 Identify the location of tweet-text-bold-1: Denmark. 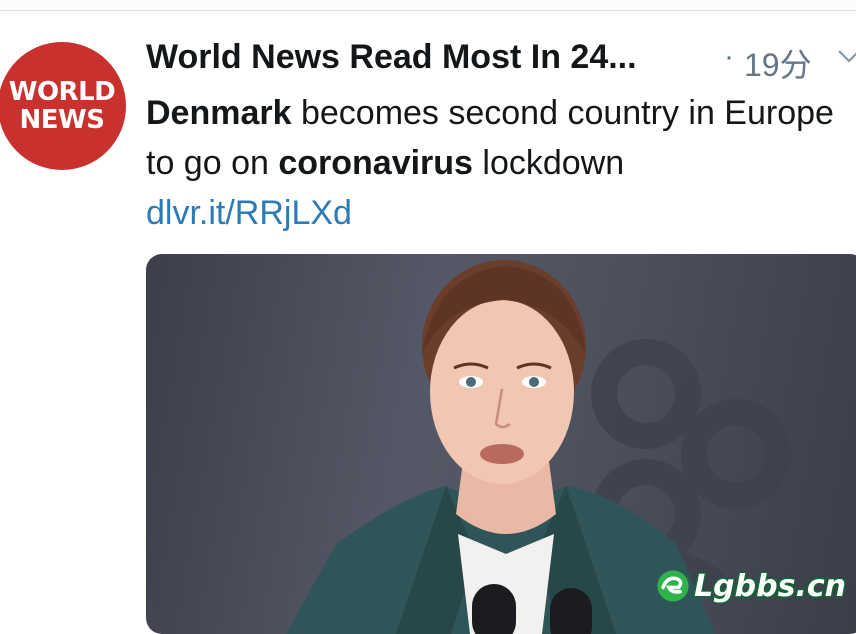
(219, 113).